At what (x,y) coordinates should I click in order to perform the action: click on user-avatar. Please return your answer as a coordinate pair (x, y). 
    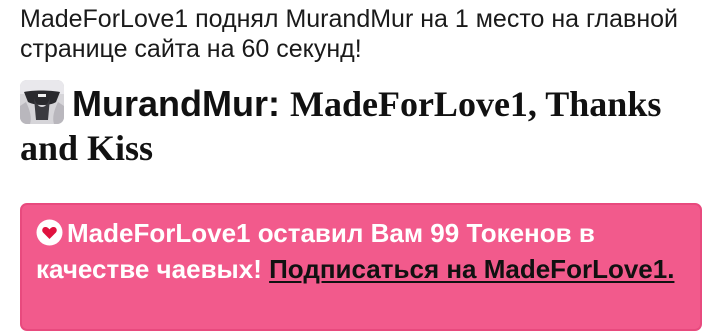
    Looking at the image, I should click on (42, 102).